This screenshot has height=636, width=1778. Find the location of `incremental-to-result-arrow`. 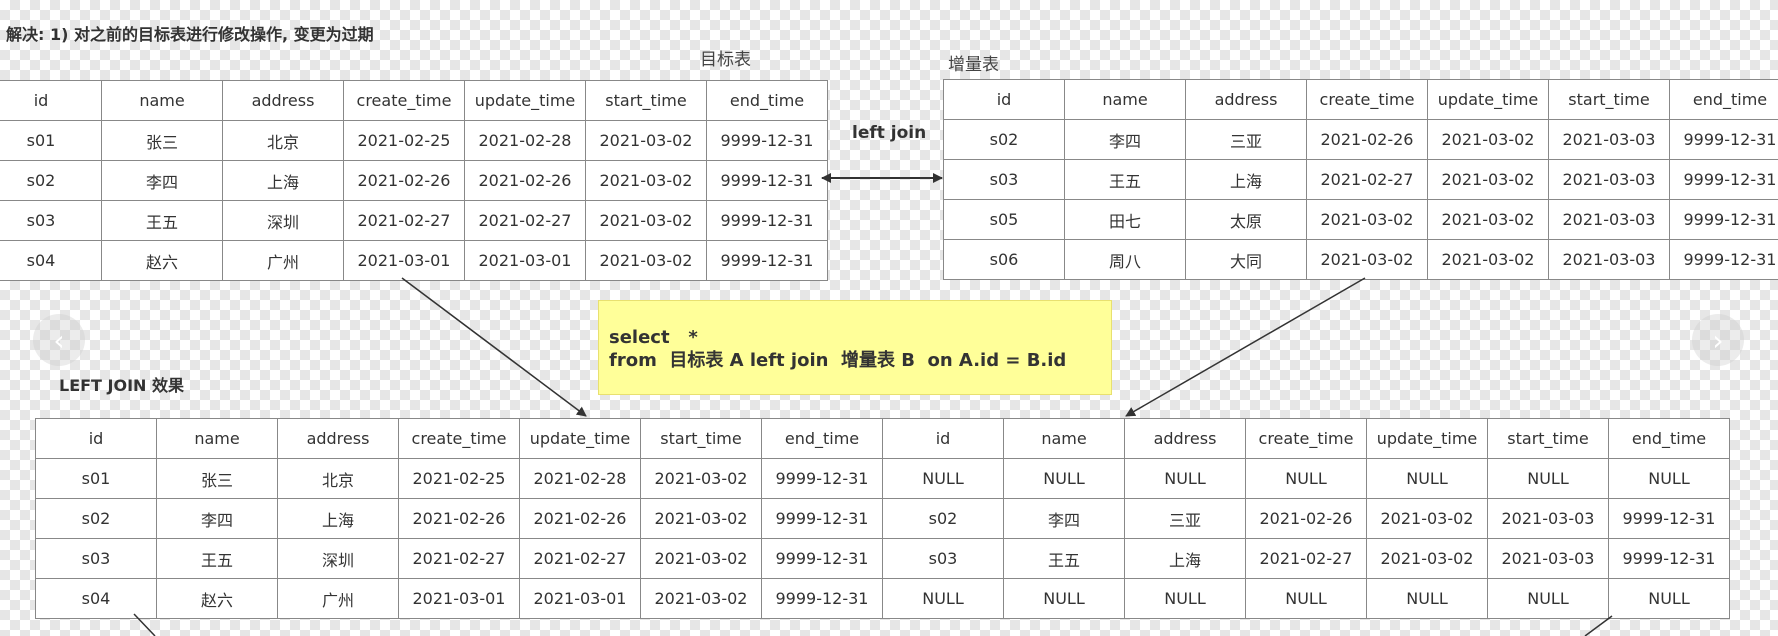

incremental-to-result-arrow is located at coordinates (1245, 347).